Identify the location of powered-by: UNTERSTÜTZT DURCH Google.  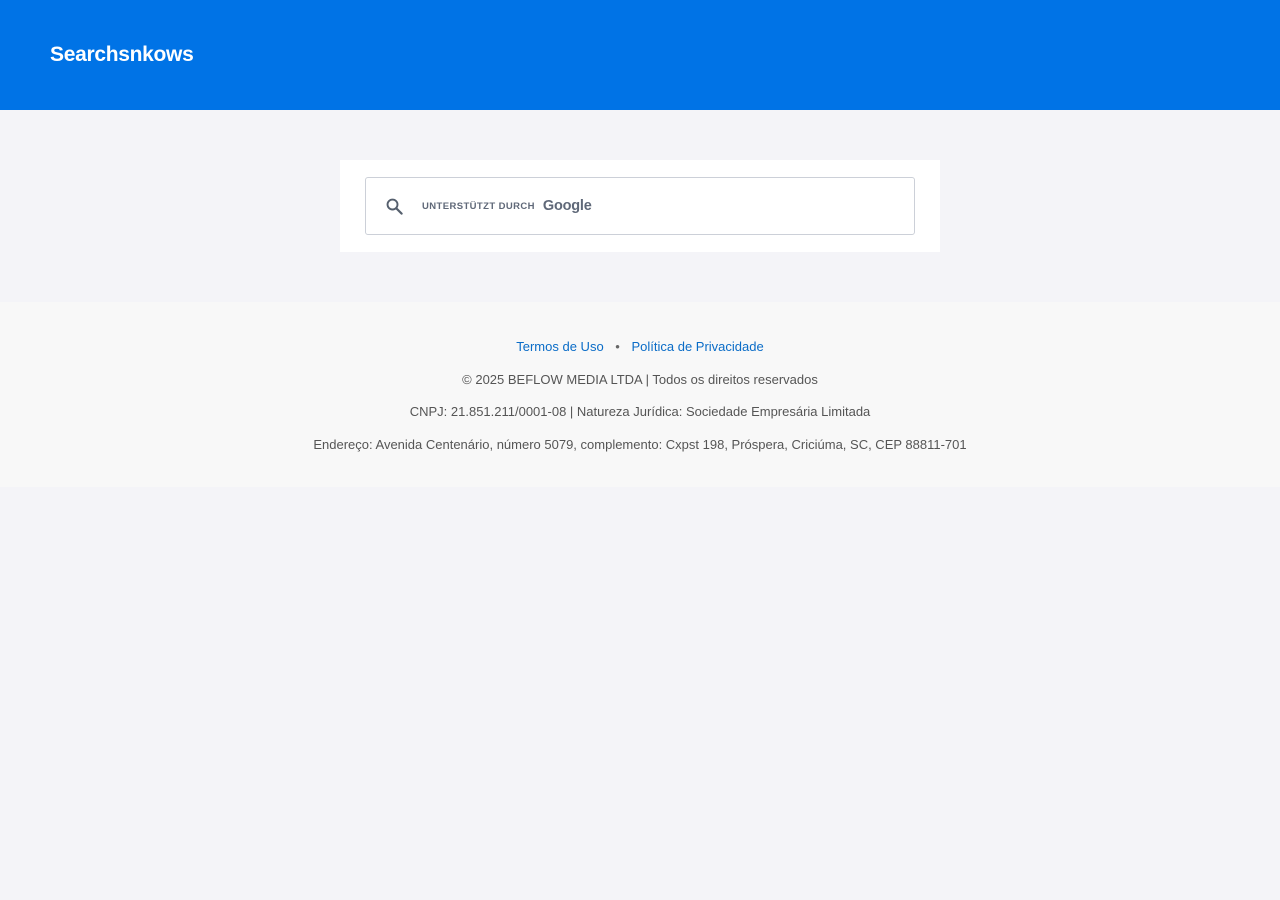
(507, 206).